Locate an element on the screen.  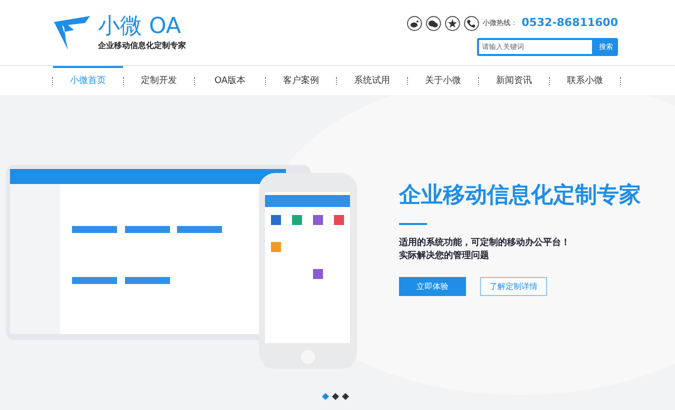
nav-link: 客户案例 is located at coordinates (301, 81).